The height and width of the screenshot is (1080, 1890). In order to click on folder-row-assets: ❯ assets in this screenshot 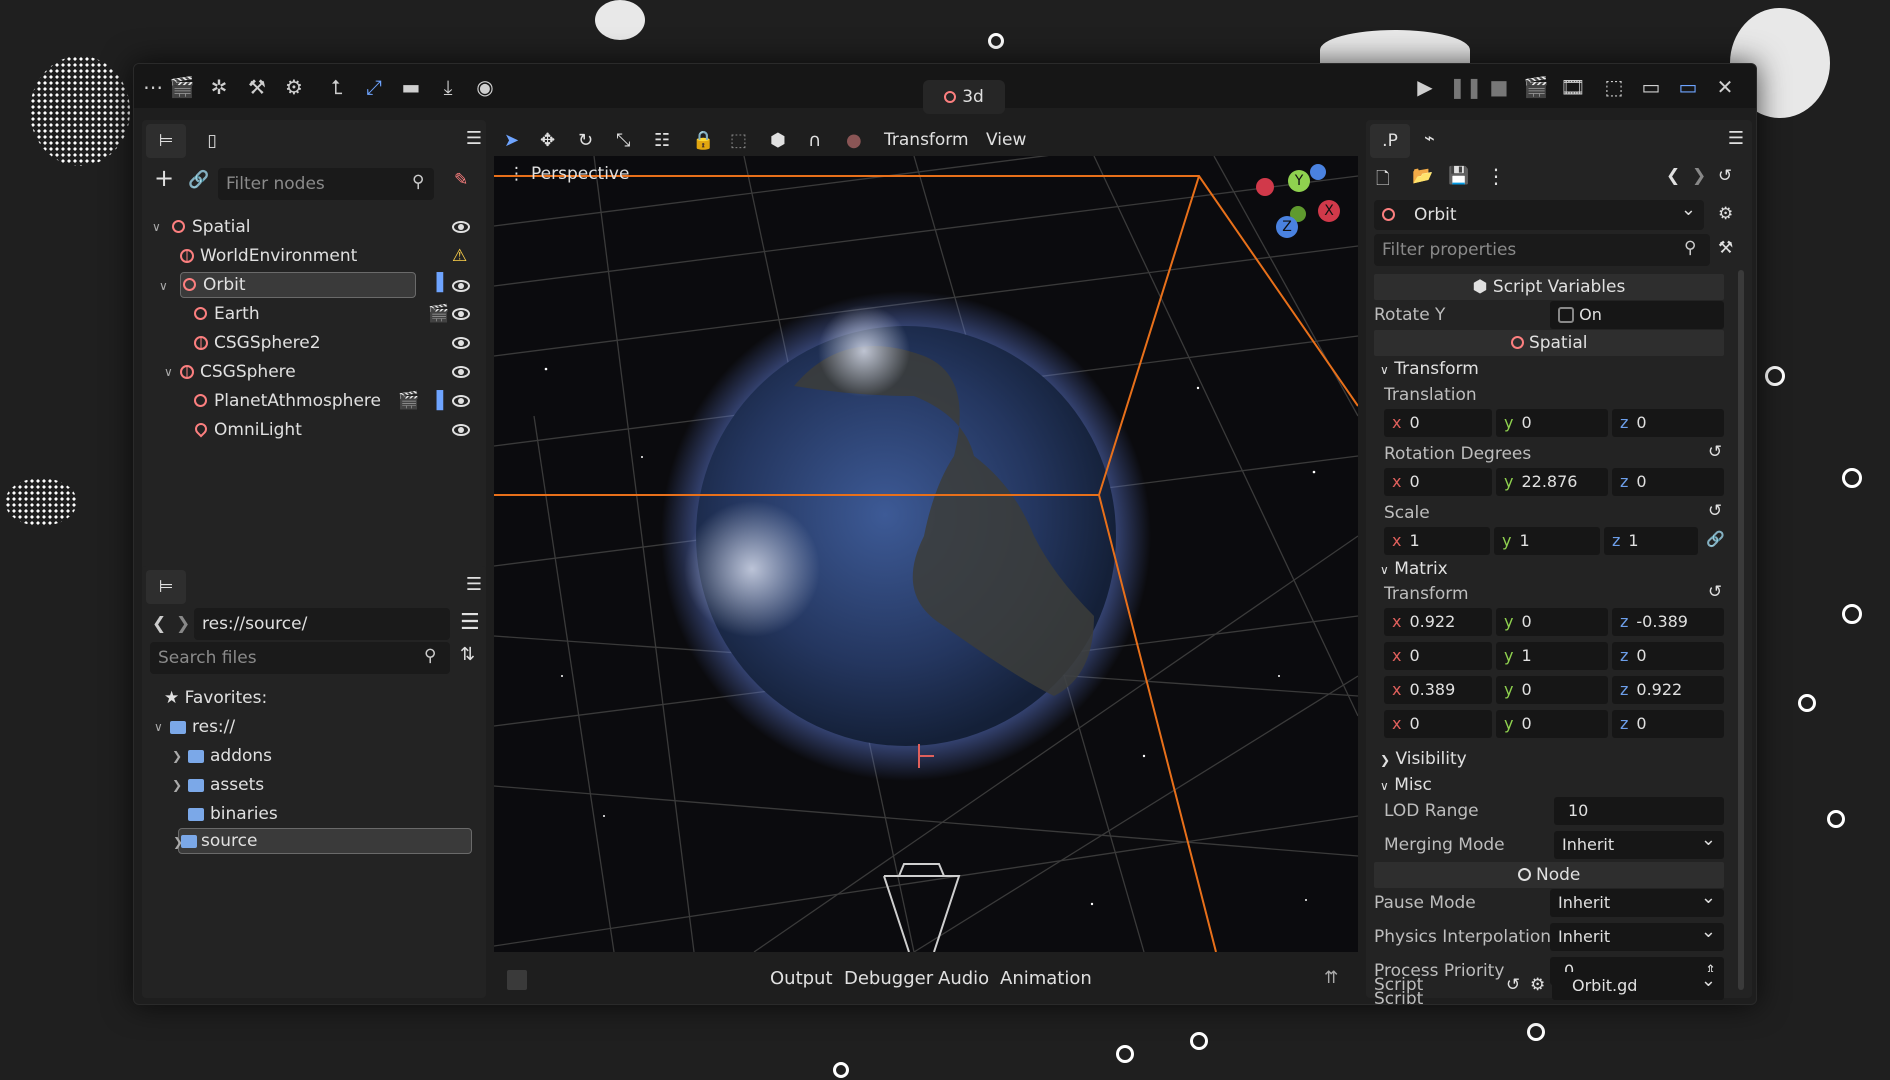, I will do `click(310, 785)`.